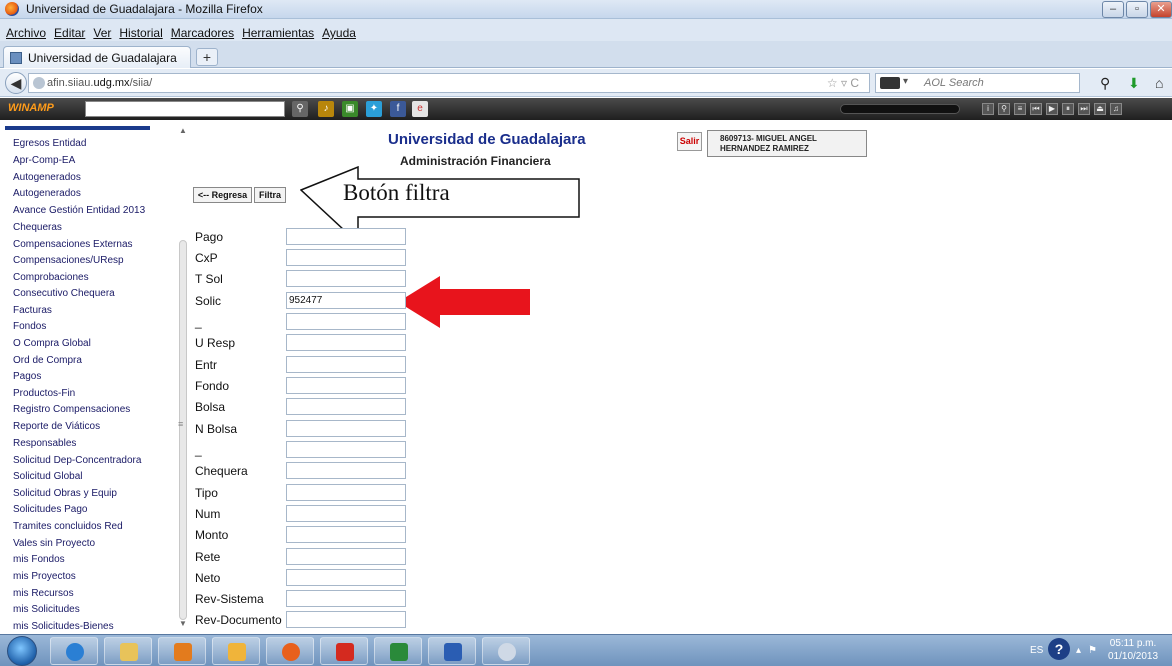 This screenshot has width=1172, height=666. Describe the element at coordinates (32, 310) in the screenshot. I see `sidebar-item: Facturas` at that location.